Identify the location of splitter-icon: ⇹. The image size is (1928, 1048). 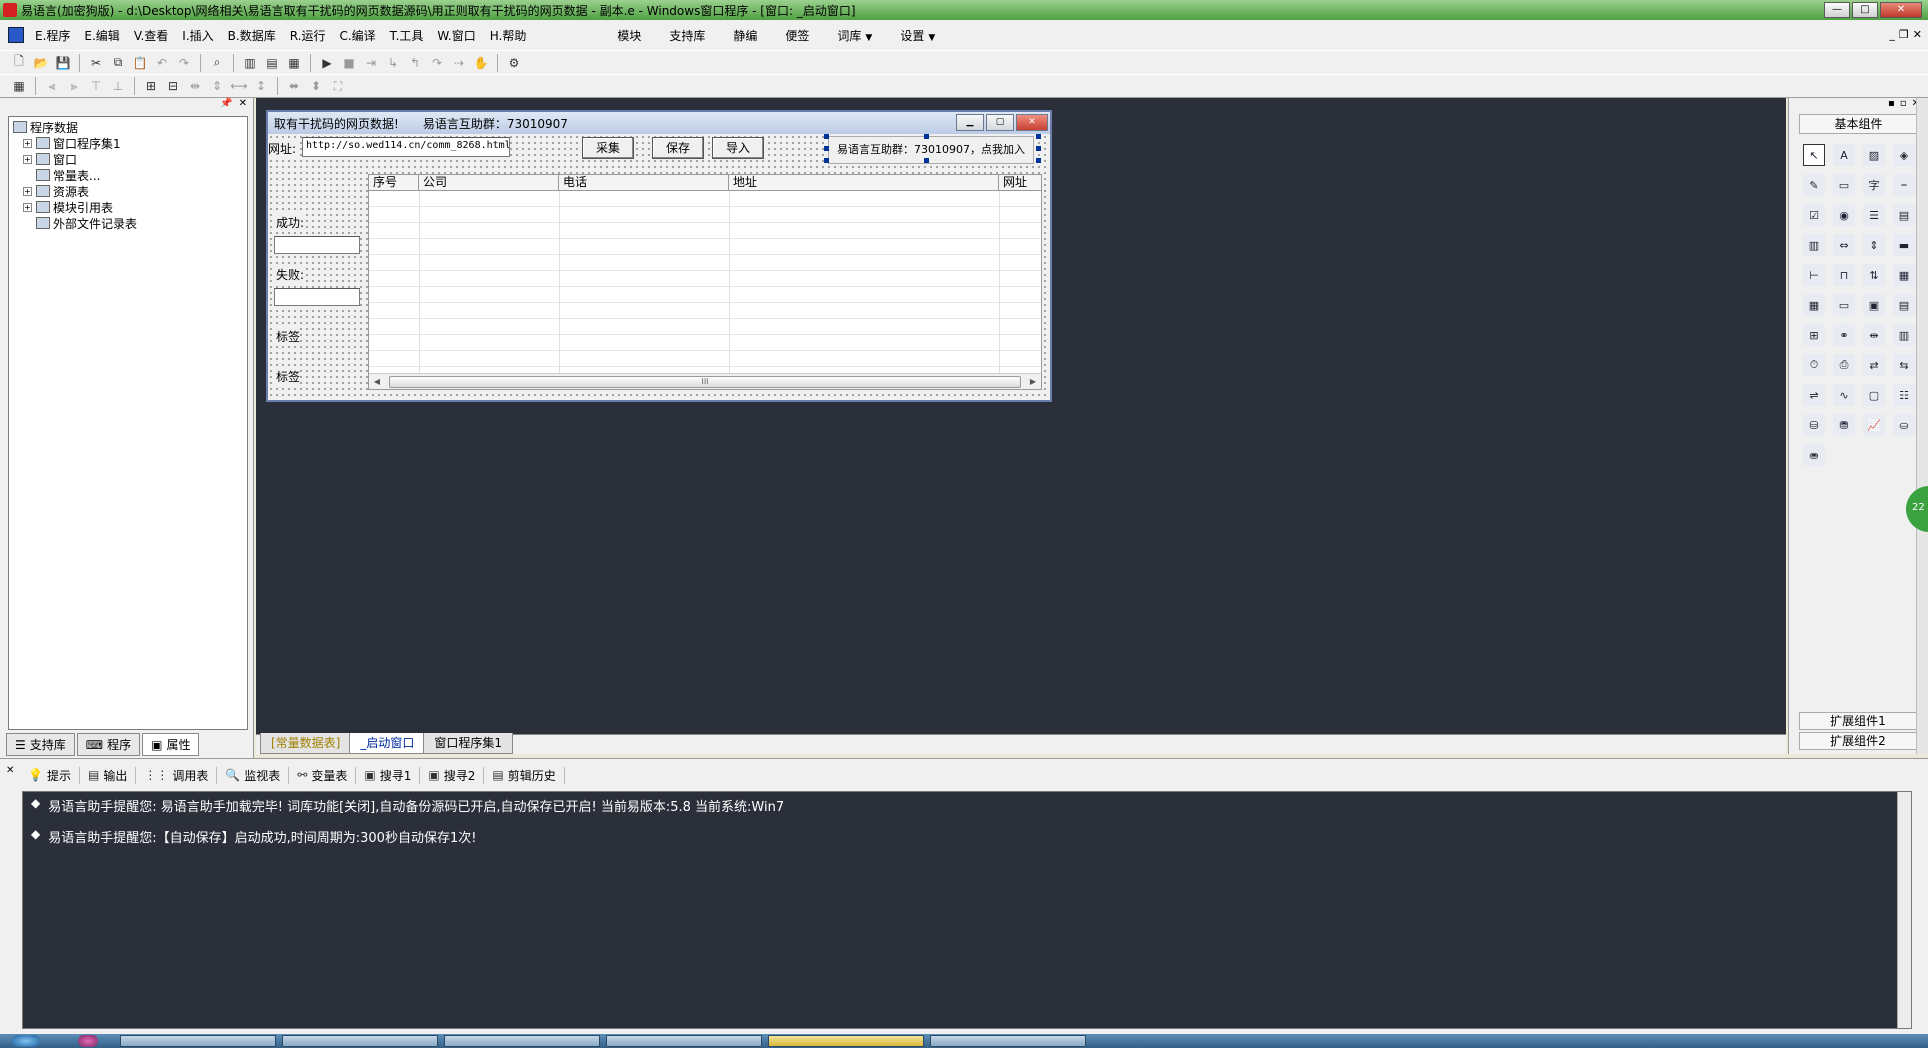
(1874, 335).